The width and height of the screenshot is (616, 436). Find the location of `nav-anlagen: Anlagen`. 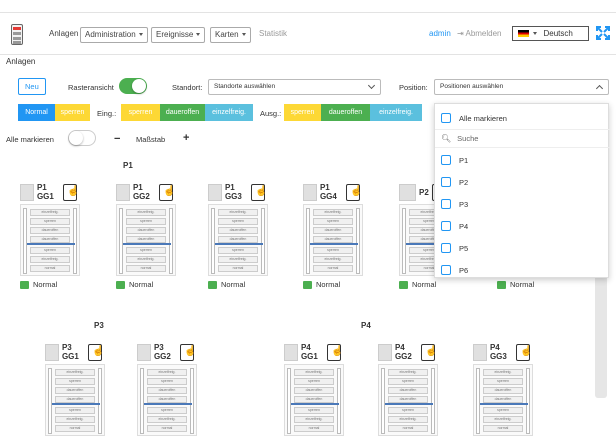

nav-anlagen: Anlagen is located at coordinates (63, 35).